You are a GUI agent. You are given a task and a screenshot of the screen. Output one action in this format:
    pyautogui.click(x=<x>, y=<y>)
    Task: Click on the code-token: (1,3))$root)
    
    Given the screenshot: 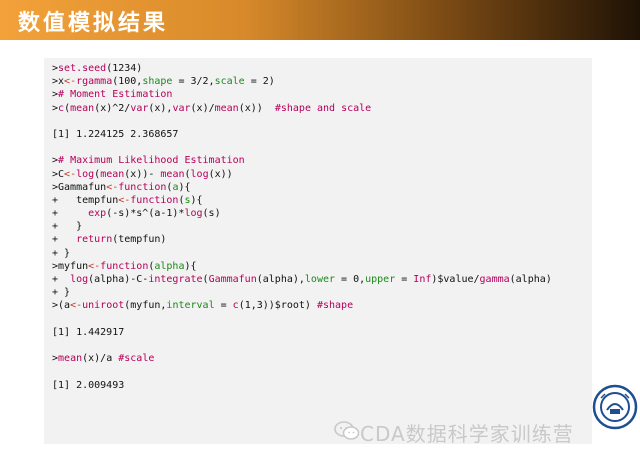 What is the action you would take?
    pyautogui.click(x=277, y=306)
    